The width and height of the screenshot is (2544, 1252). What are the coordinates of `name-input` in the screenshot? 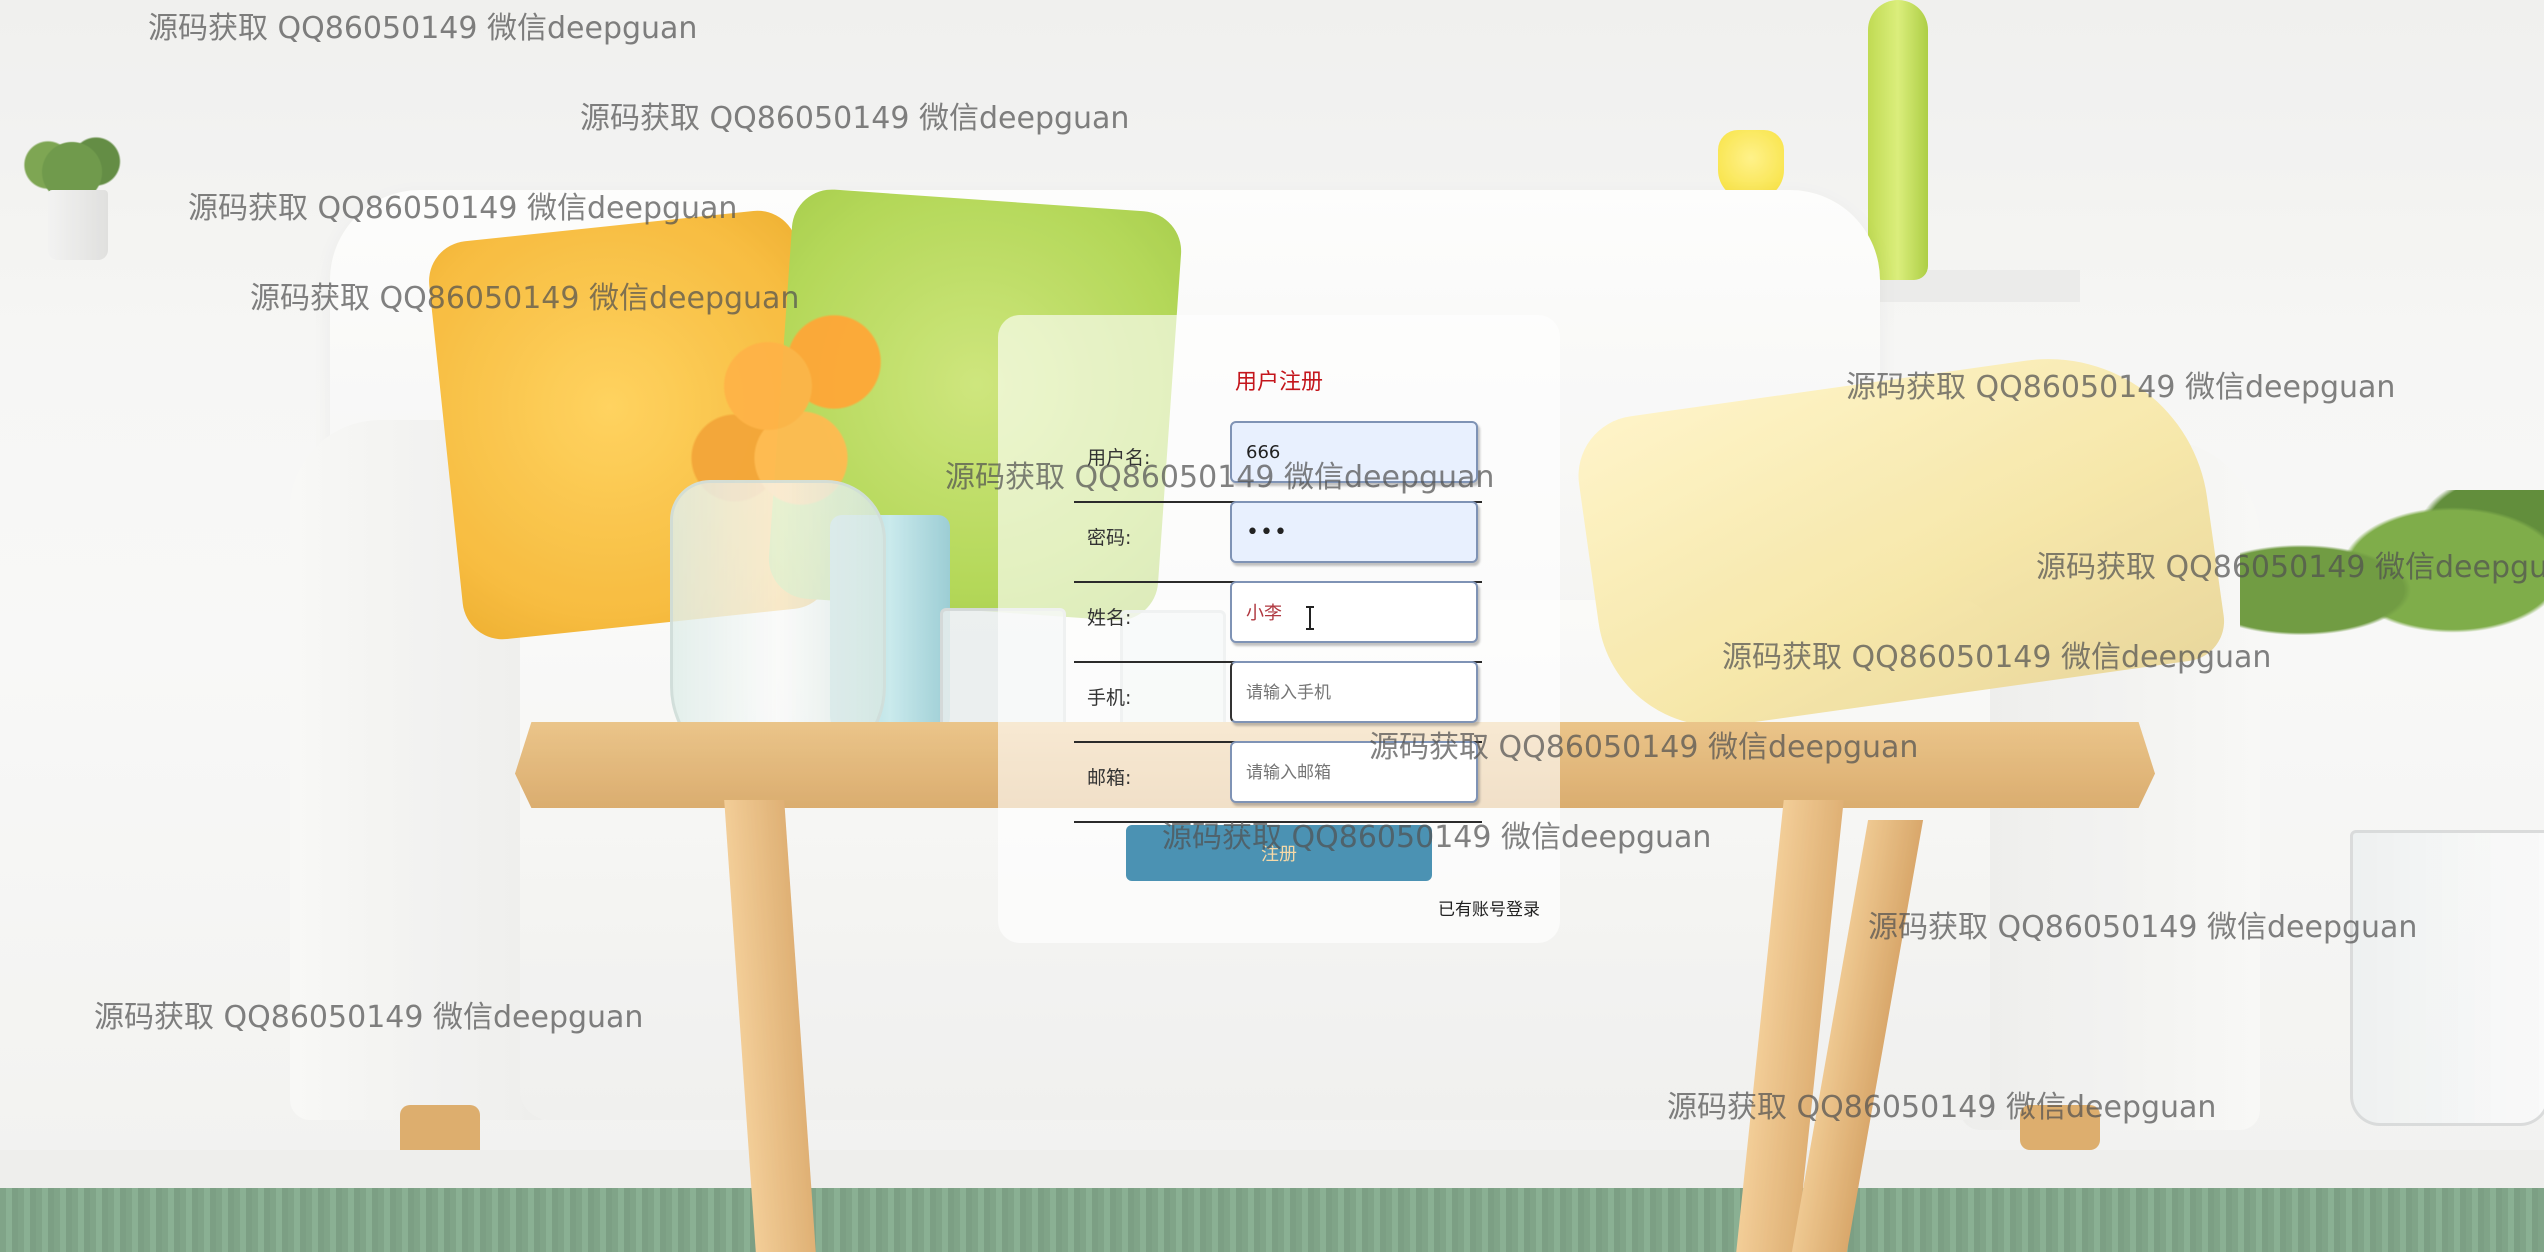 It's located at (1354, 612).